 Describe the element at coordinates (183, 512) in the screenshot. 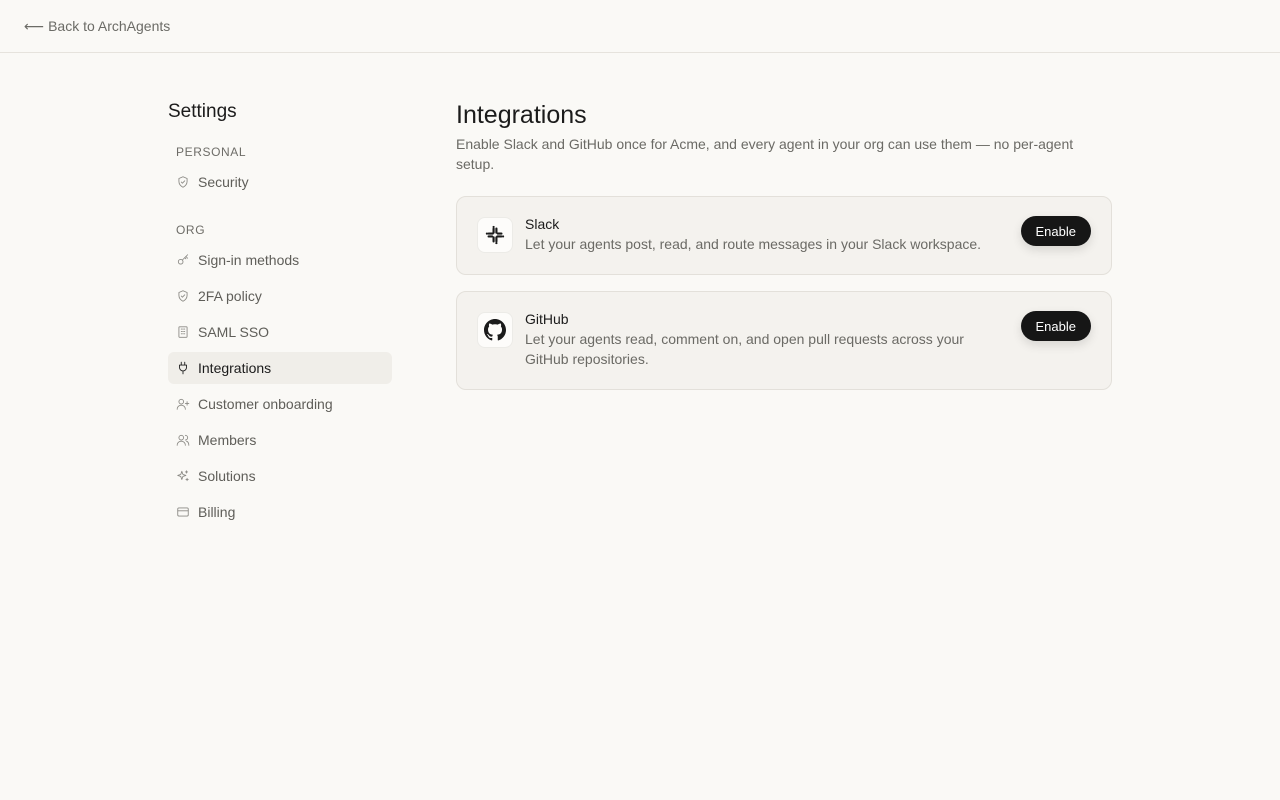

I see `credit-card-icon` at that location.